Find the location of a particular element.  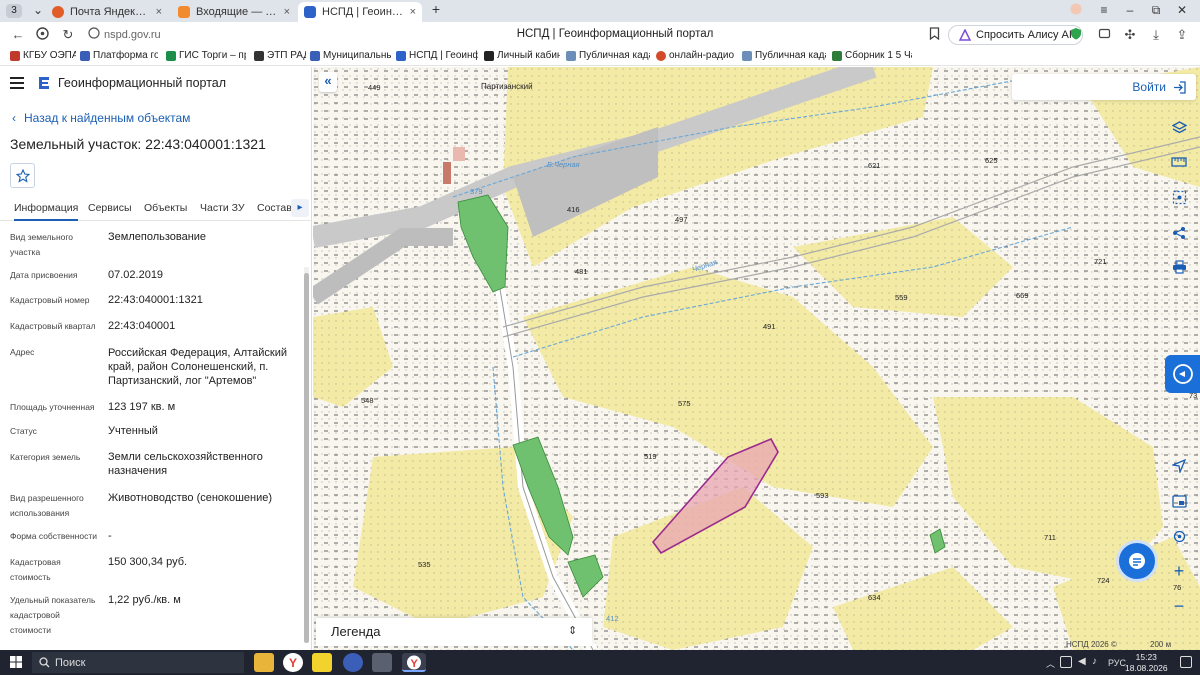

yandex-browser-icon: Y is located at coordinates (293, 662).